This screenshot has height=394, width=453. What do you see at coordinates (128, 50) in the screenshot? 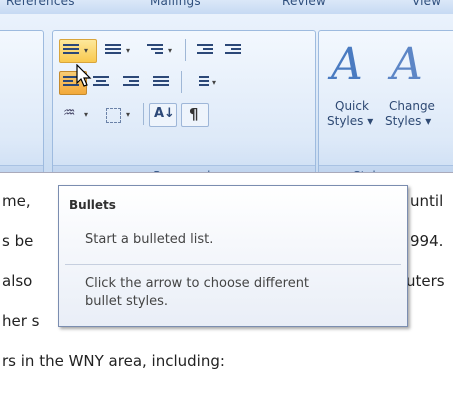
I see `numbering-dropdown-arrow-icon: ▾` at bounding box center [128, 50].